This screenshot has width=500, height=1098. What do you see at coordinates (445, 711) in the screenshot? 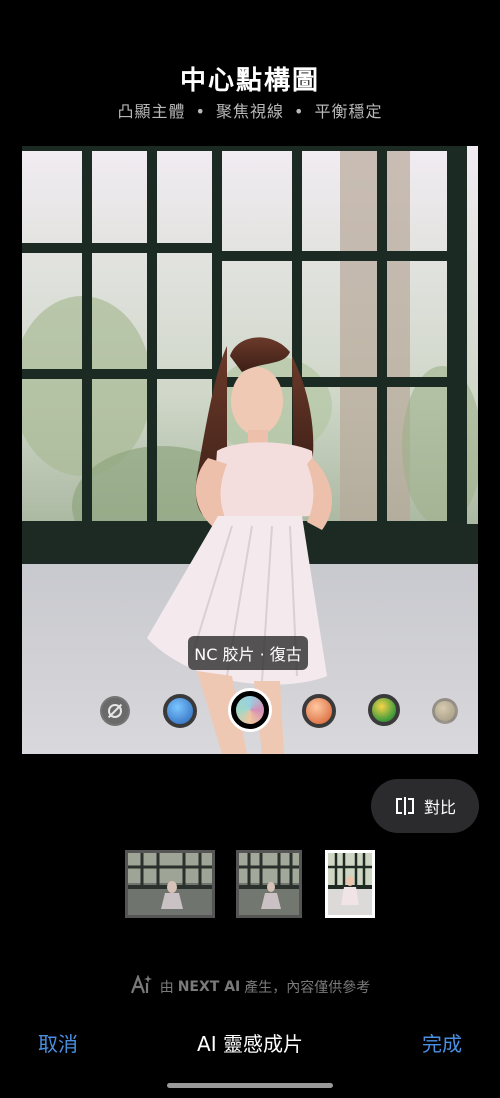
I see `faded-filter-swatch` at bounding box center [445, 711].